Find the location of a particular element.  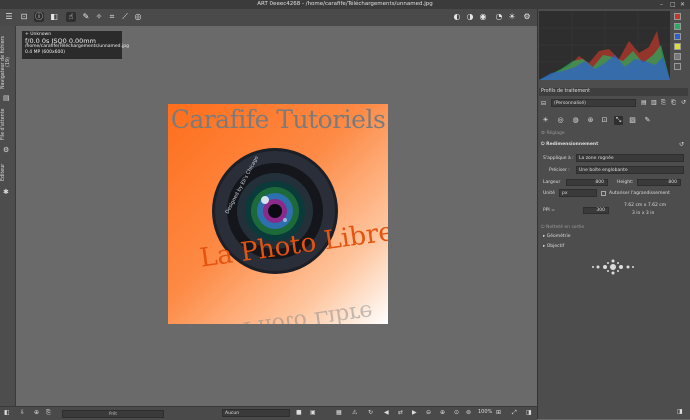

profiles-header-label: Profils de traitement is located at coordinates (566, 91).